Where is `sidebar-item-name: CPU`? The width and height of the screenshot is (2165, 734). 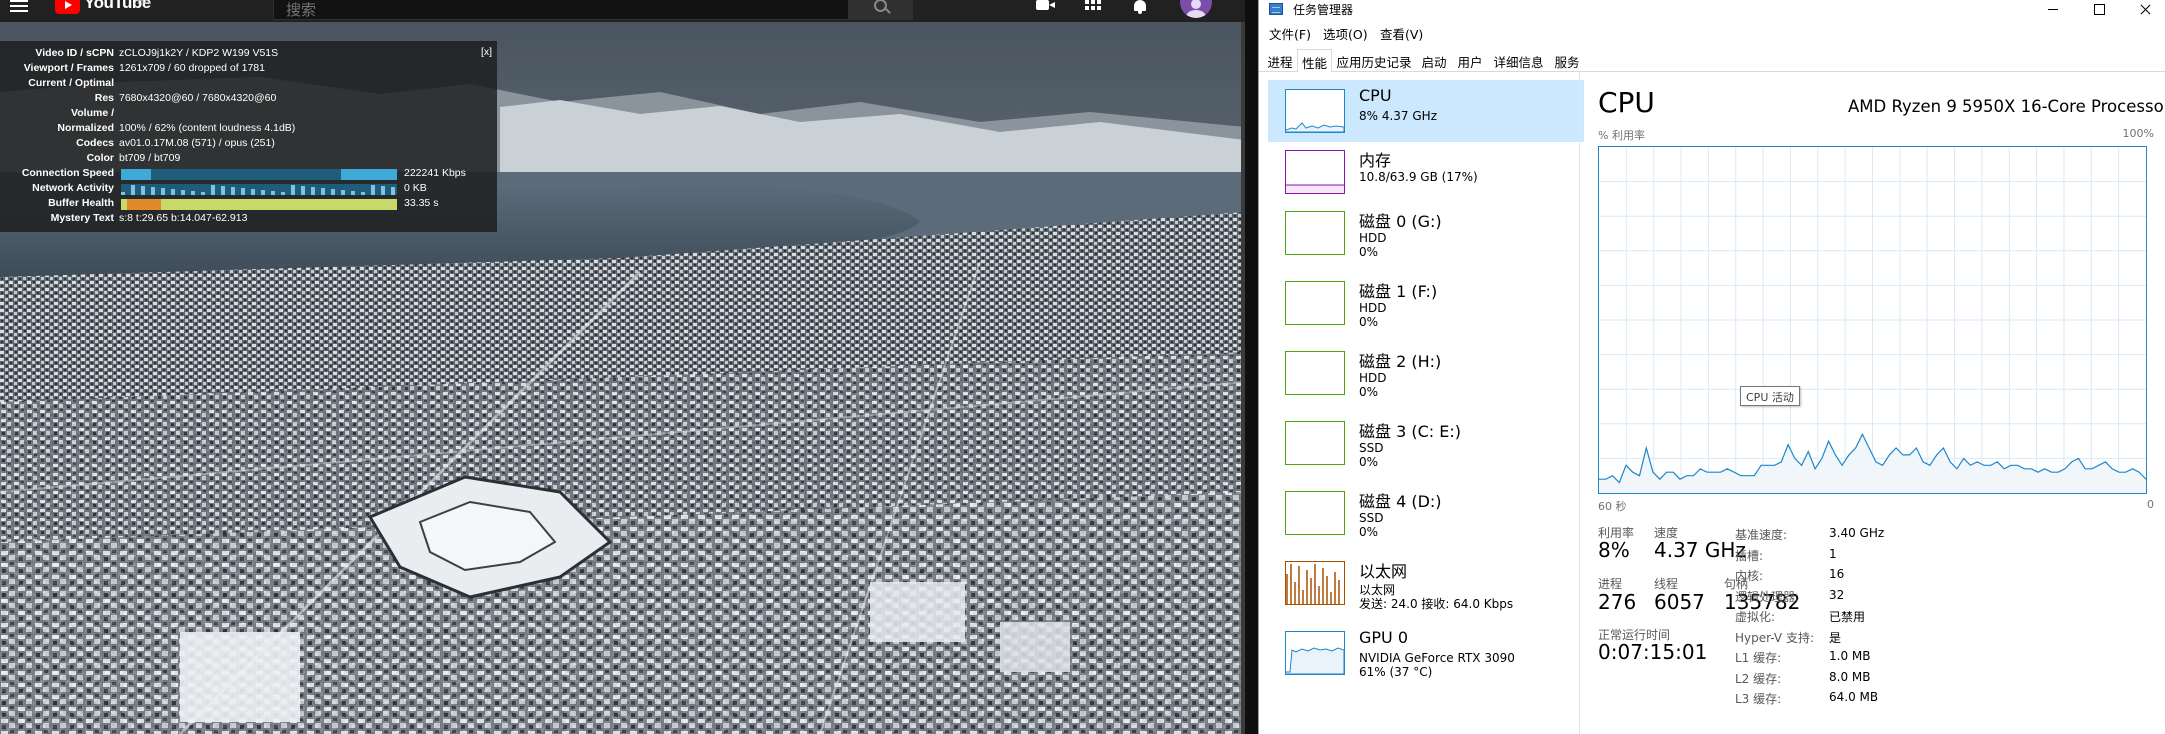
sidebar-item-name: CPU is located at coordinates (1375, 95).